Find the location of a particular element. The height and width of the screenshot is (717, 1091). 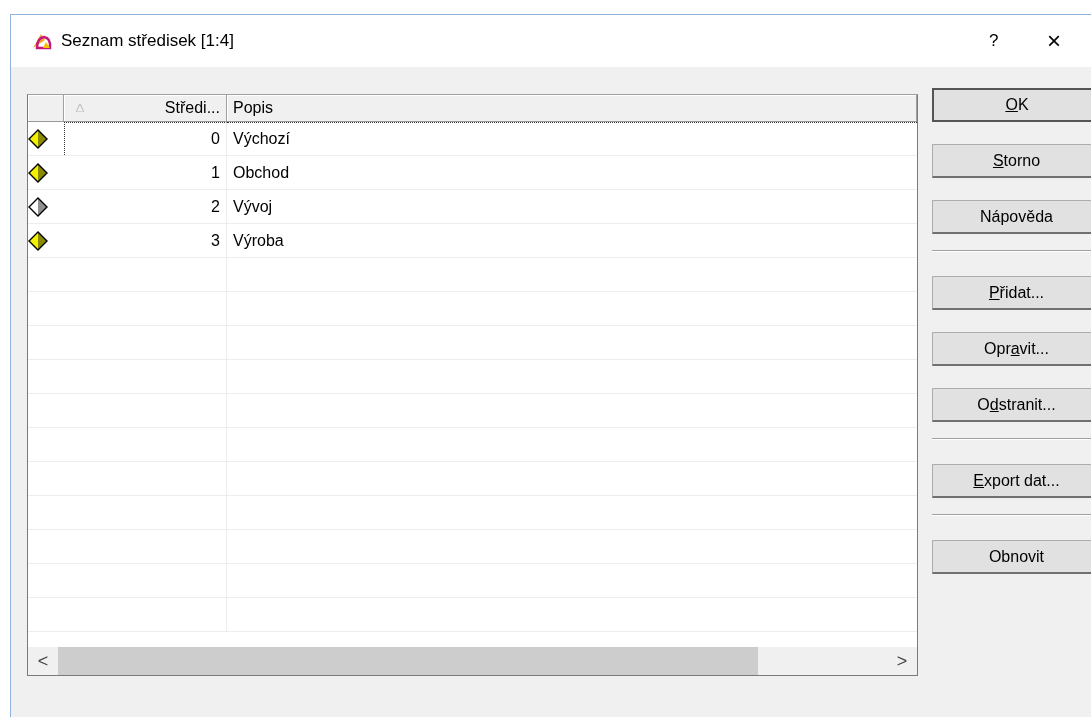

column-header is located at coordinates (46, 108).